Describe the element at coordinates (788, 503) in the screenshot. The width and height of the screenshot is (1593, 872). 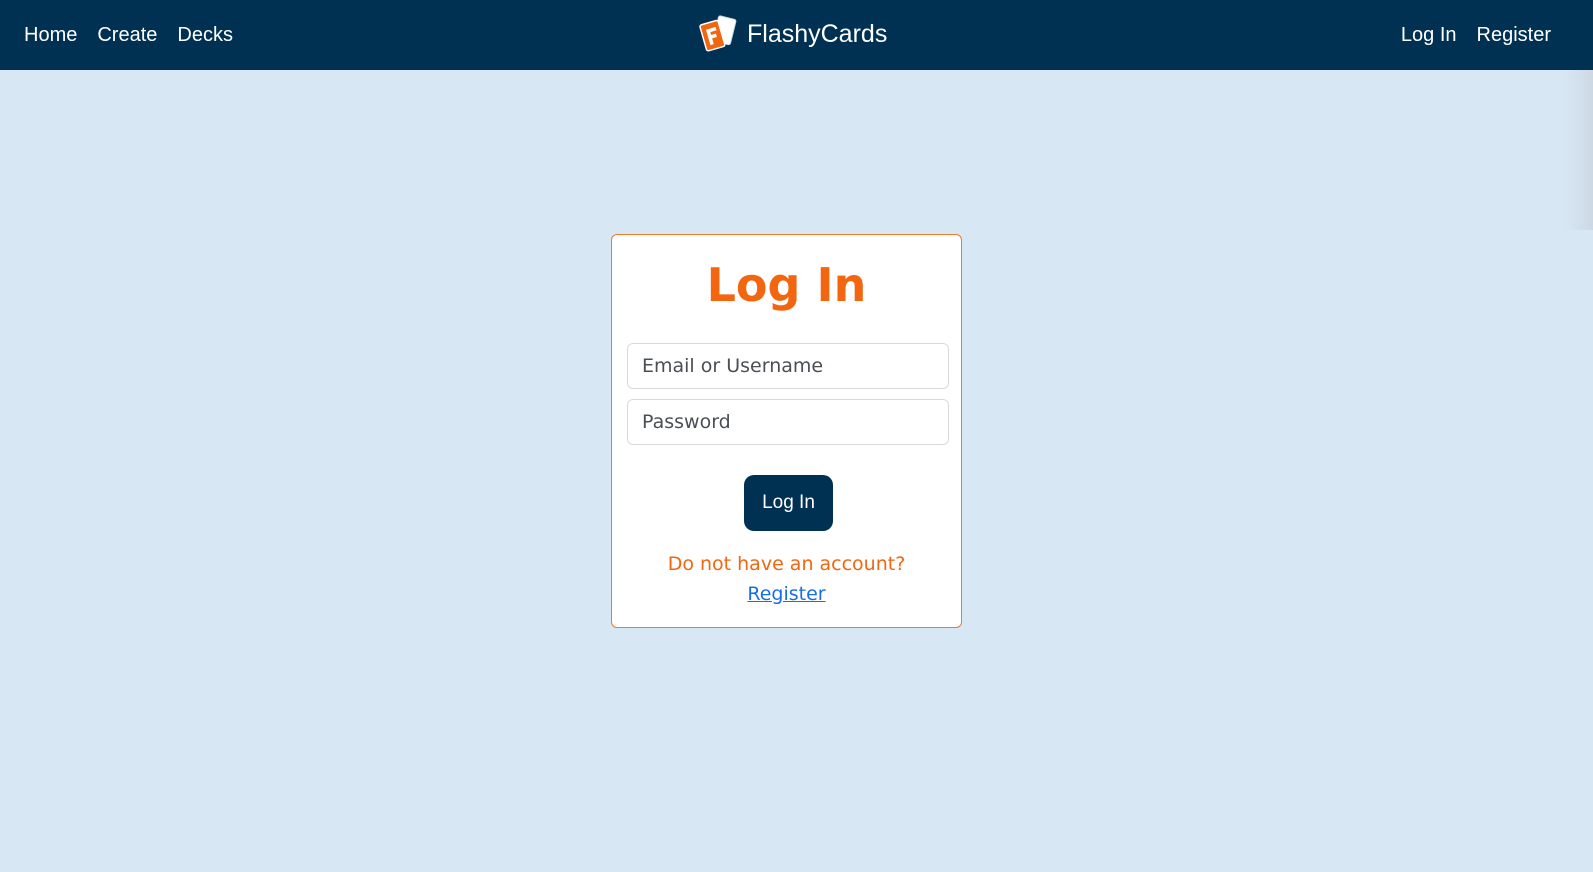
I see `login-button: Log In` at that location.